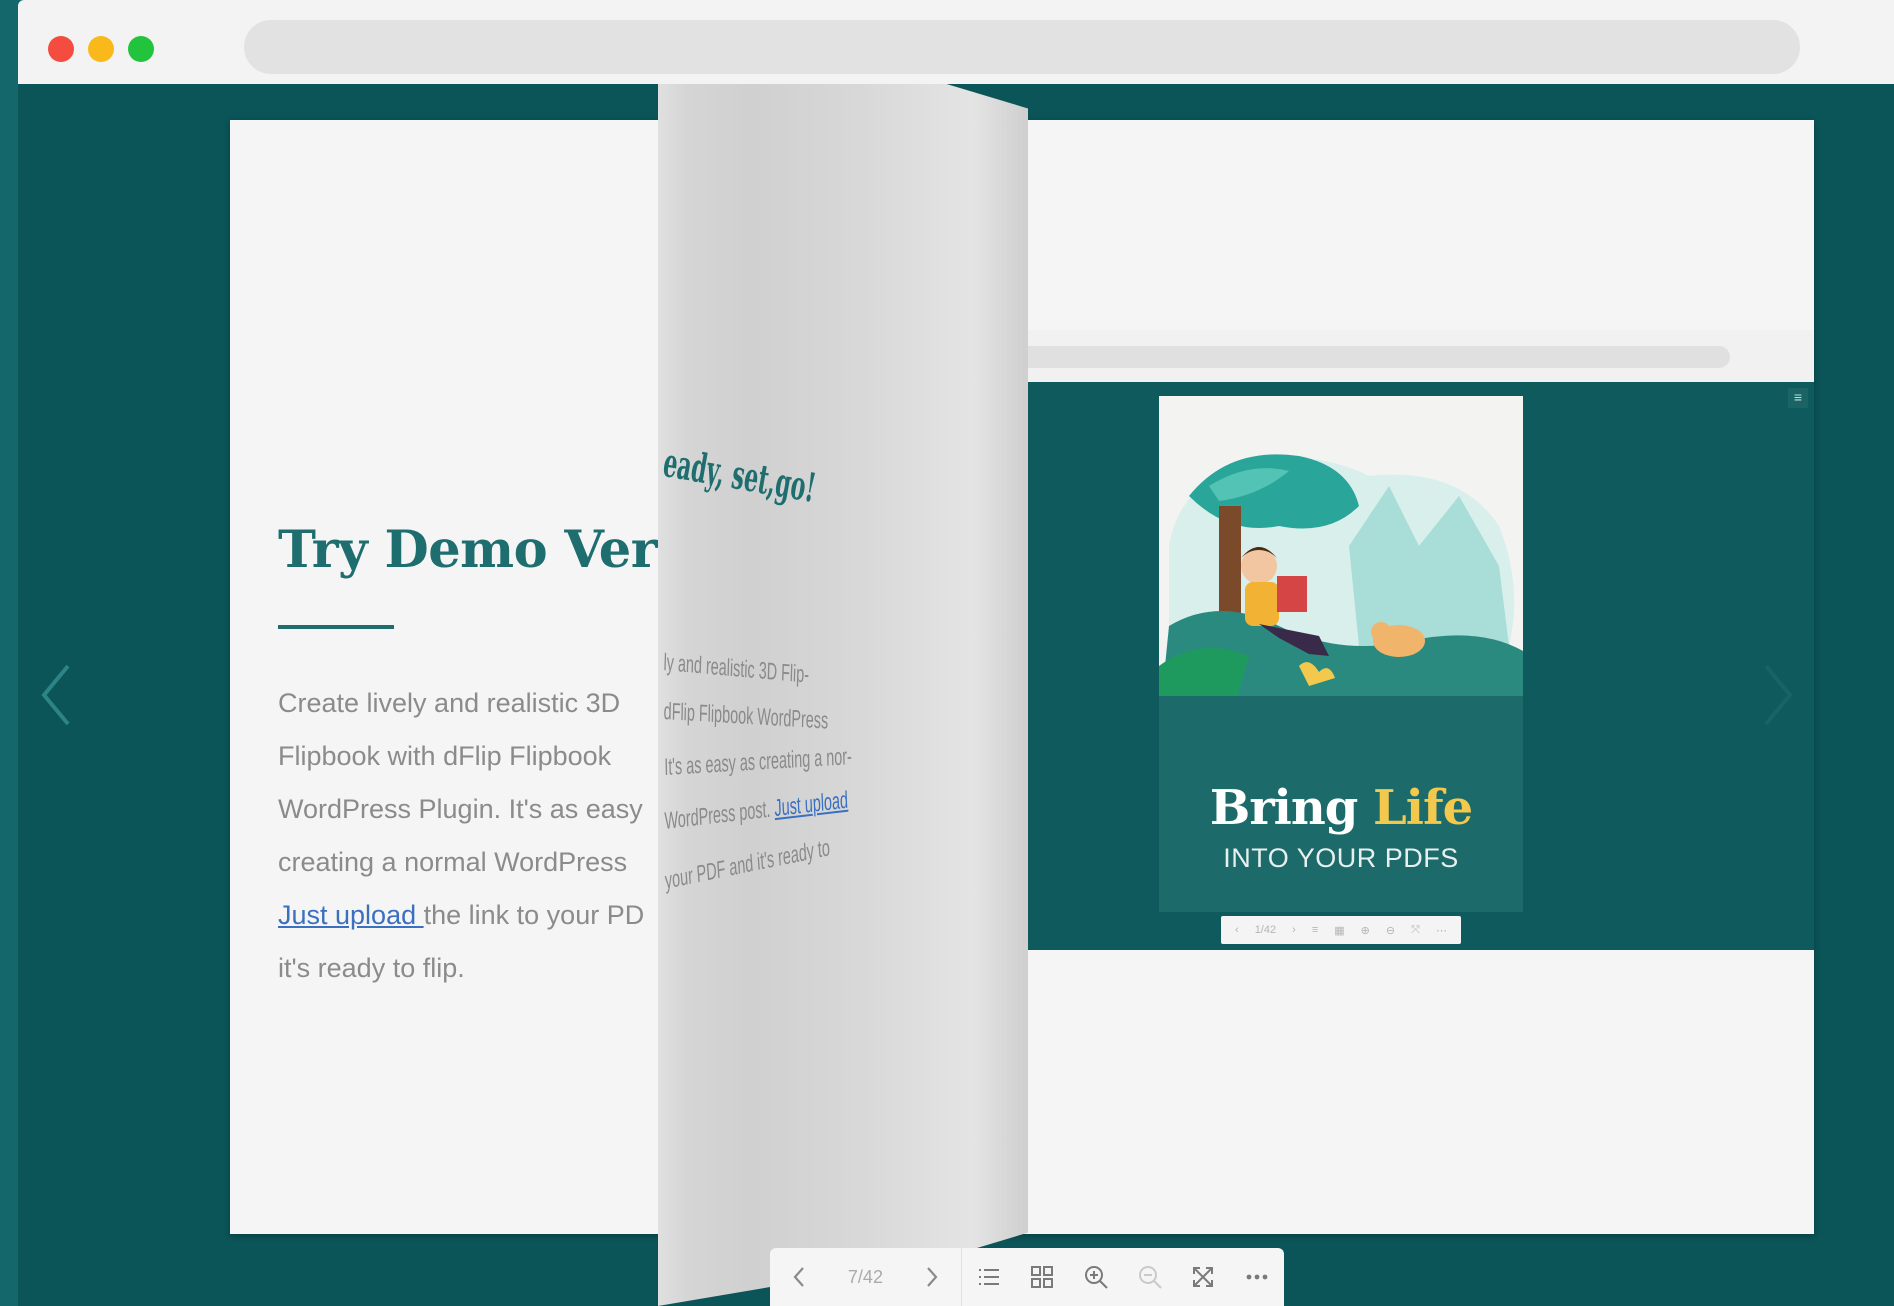 This screenshot has width=1894, height=1306. I want to click on reading-child-illustration, so click(1341, 590).